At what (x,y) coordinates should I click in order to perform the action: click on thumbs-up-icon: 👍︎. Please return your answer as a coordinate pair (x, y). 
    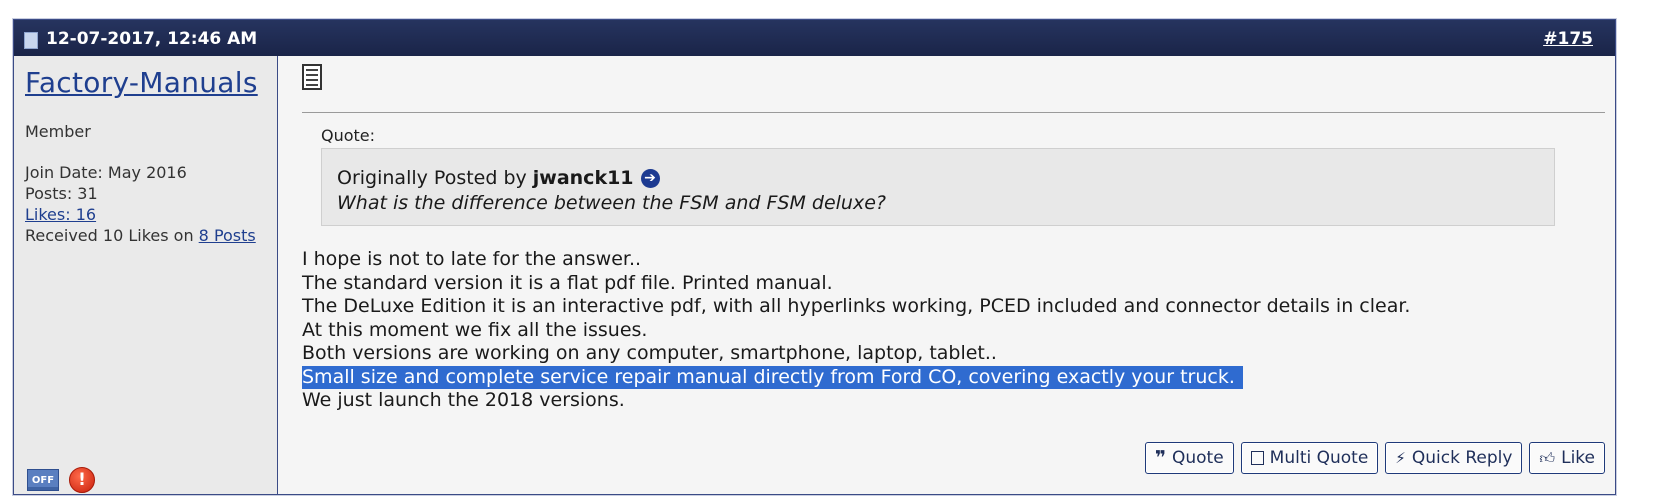
    Looking at the image, I should click on (1547, 457).